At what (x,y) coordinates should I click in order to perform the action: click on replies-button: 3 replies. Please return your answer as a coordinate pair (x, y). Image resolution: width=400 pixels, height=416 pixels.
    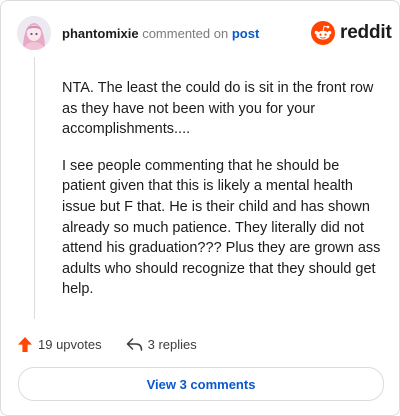
    Looking at the image, I should click on (161, 344).